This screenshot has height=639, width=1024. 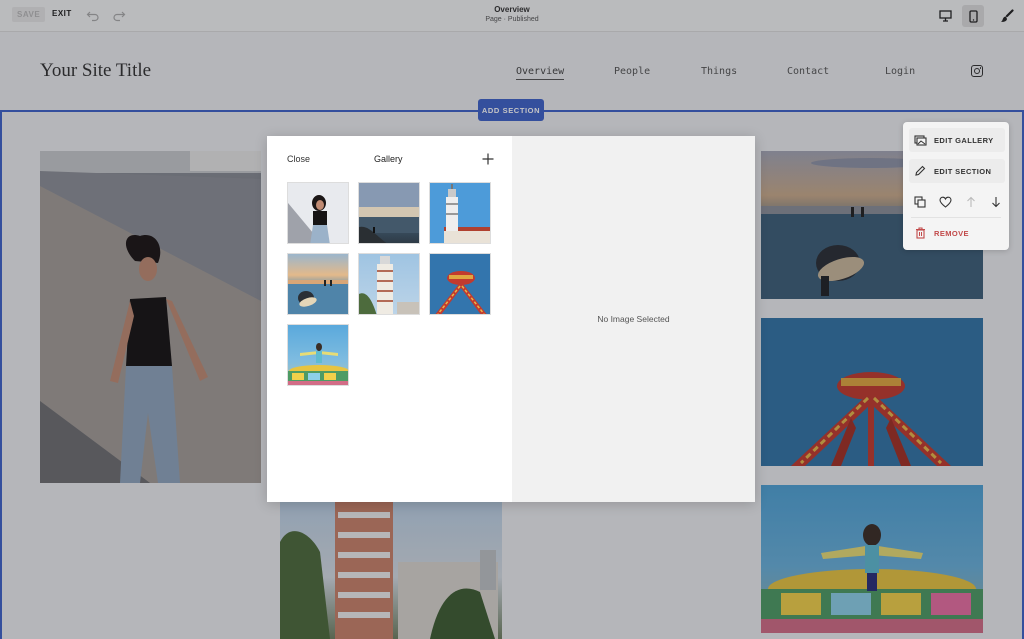 I want to click on duplicate-icon, so click(x=920, y=202).